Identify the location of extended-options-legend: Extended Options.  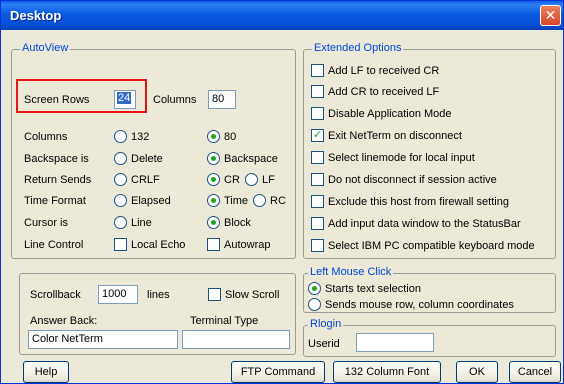
(358, 48).